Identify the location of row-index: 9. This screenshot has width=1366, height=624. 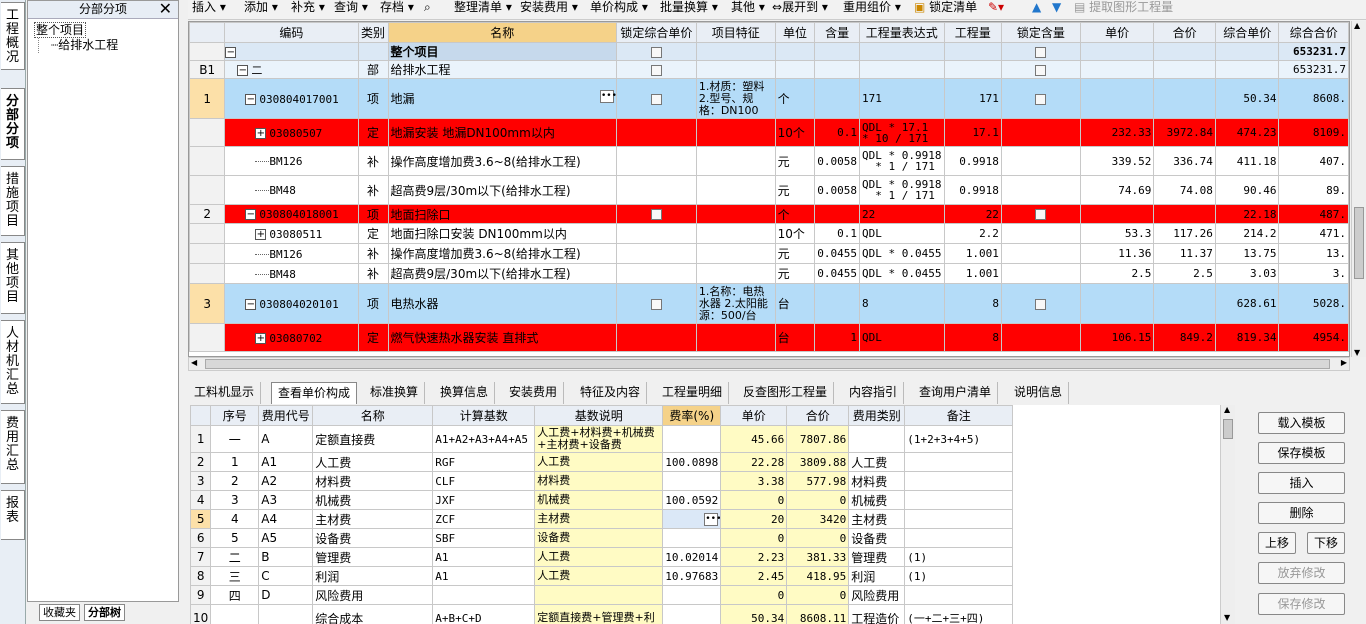
(201, 595).